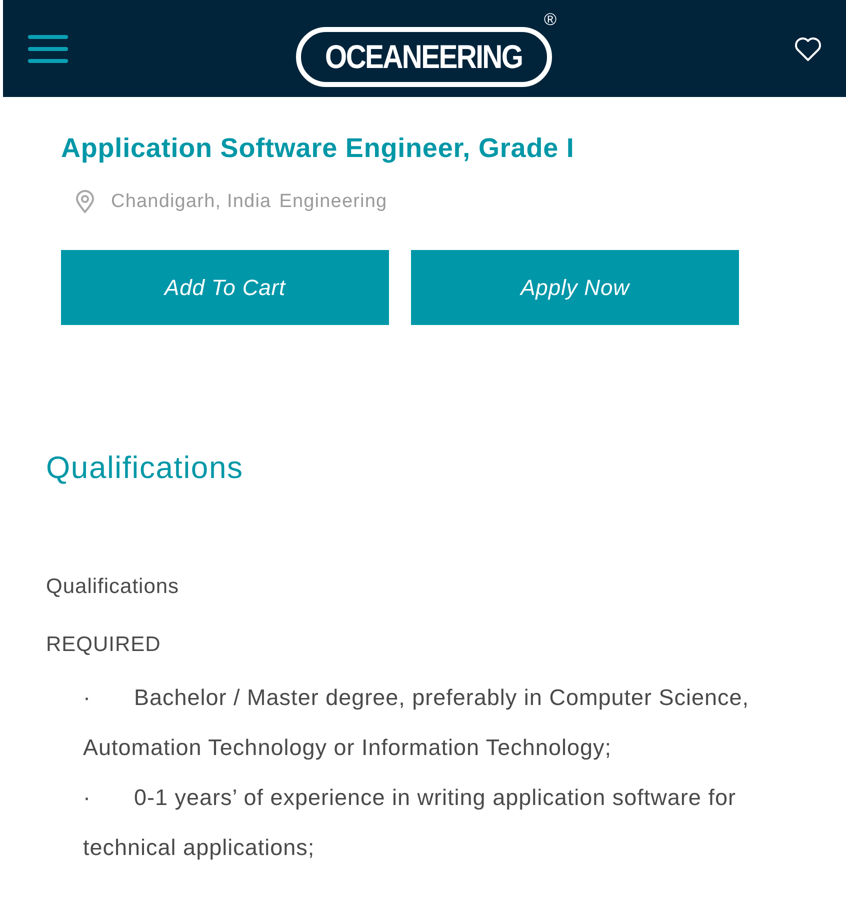 The image size is (846, 898). I want to click on job-title: Application Software Engineer, Grade I, so click(318, 148).